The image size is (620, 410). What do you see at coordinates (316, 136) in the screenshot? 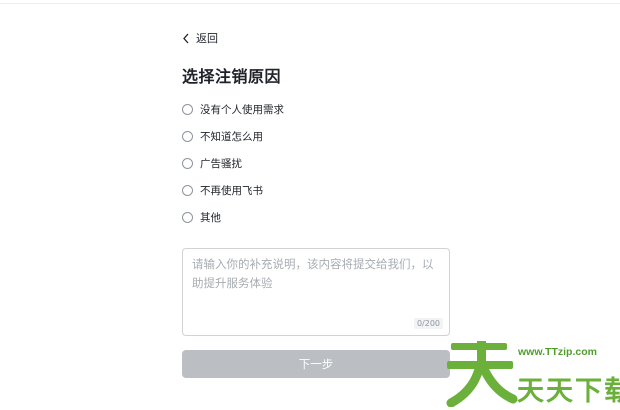
I see `reason-option: 不知道怎么用` at bounding box center [316, 136].